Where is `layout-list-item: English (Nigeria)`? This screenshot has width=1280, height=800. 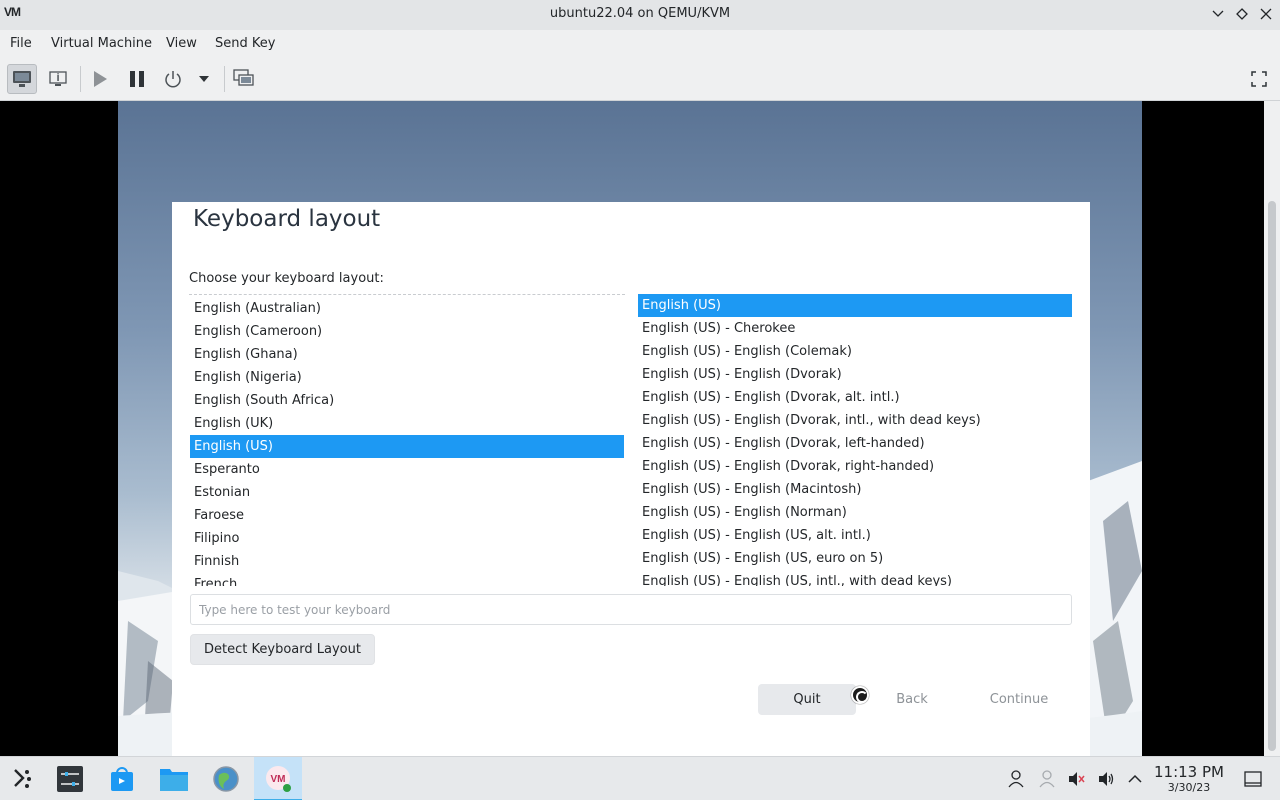 layout-list-item: English (Nigeria) is located at coordinates (407, 377).